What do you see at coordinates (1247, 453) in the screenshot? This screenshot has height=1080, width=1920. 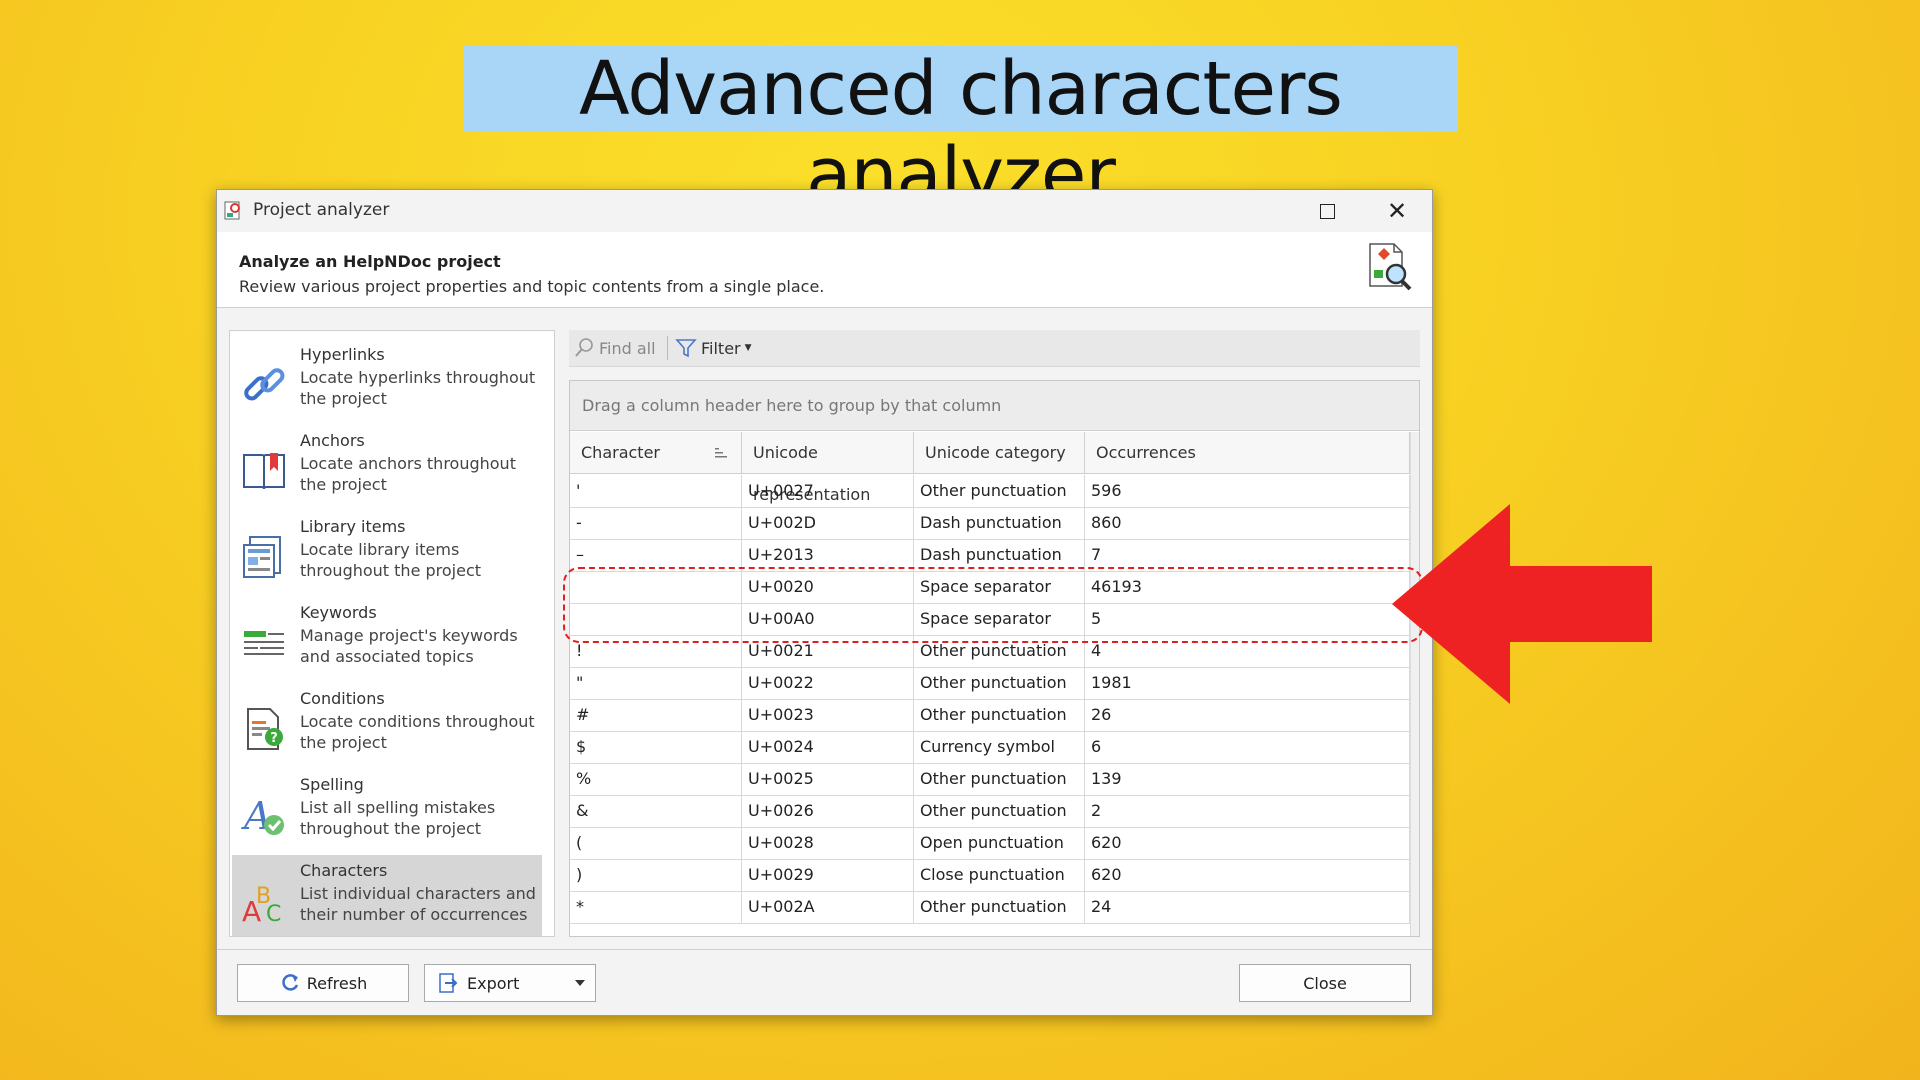 I see `column-header-occurrences: Occurrences` at bounding box center [1247, 453].